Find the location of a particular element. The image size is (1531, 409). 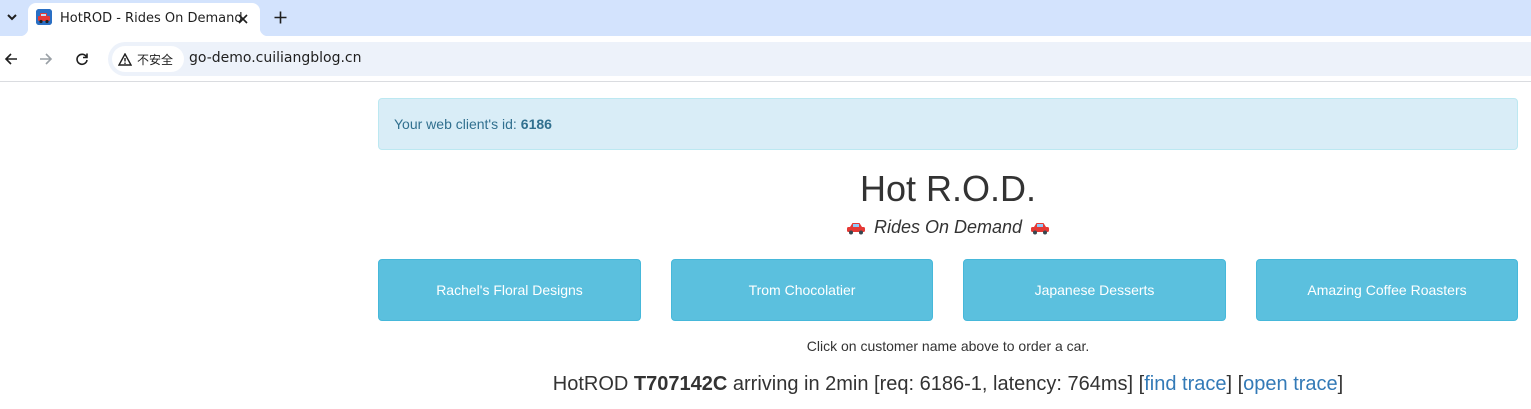

client-id-label: Your web client's id: is located at coordinates (455, 124).